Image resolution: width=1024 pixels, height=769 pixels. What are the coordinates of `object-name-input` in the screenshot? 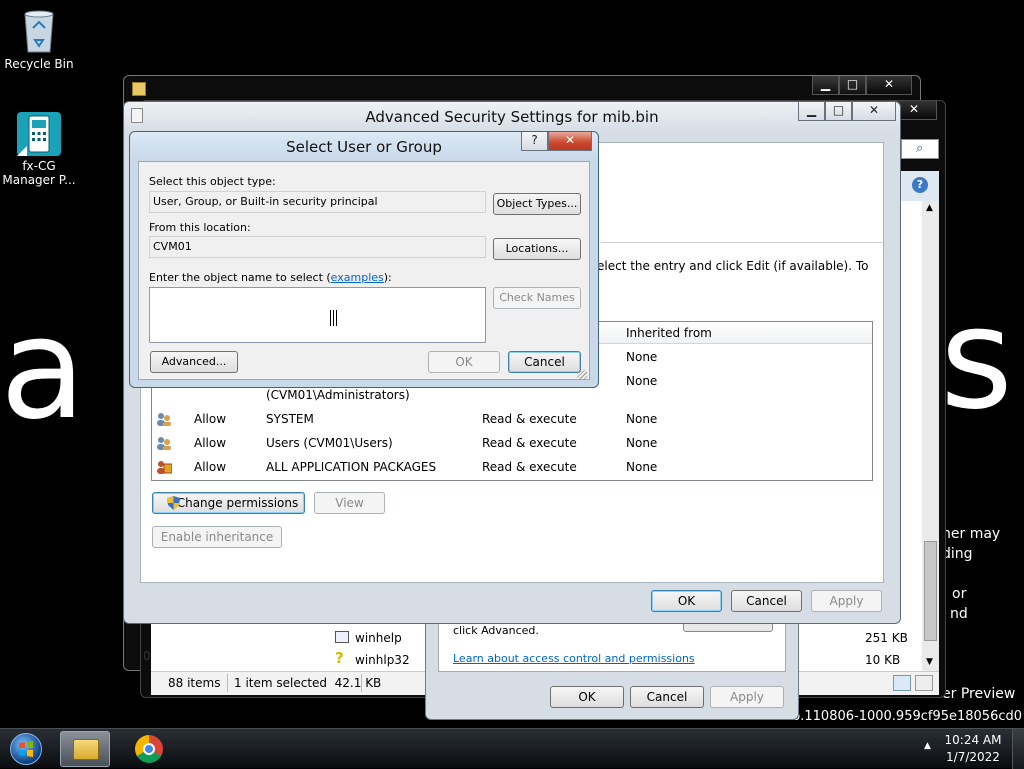 It's located at (317, 315).